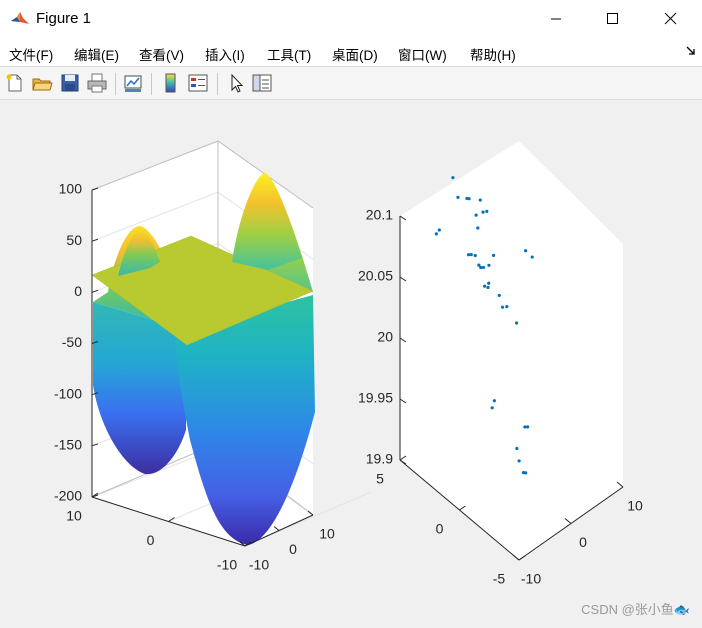 This screenshot has width=702, height=628. I want to click on property-editor-icon, so click(262, 83).